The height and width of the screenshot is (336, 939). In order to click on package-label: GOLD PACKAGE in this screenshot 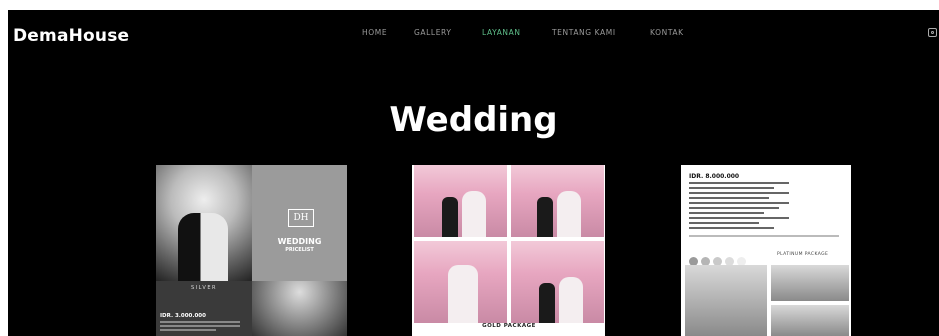, I will do `click(509, 329)`.